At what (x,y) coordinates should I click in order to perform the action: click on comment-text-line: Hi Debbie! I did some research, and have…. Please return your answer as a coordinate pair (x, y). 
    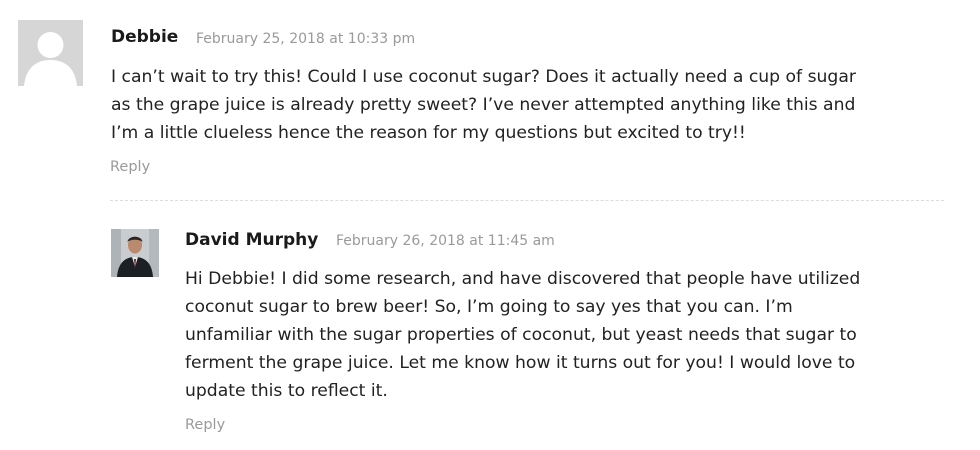
    Looking at the image, I should click on (523, 279).